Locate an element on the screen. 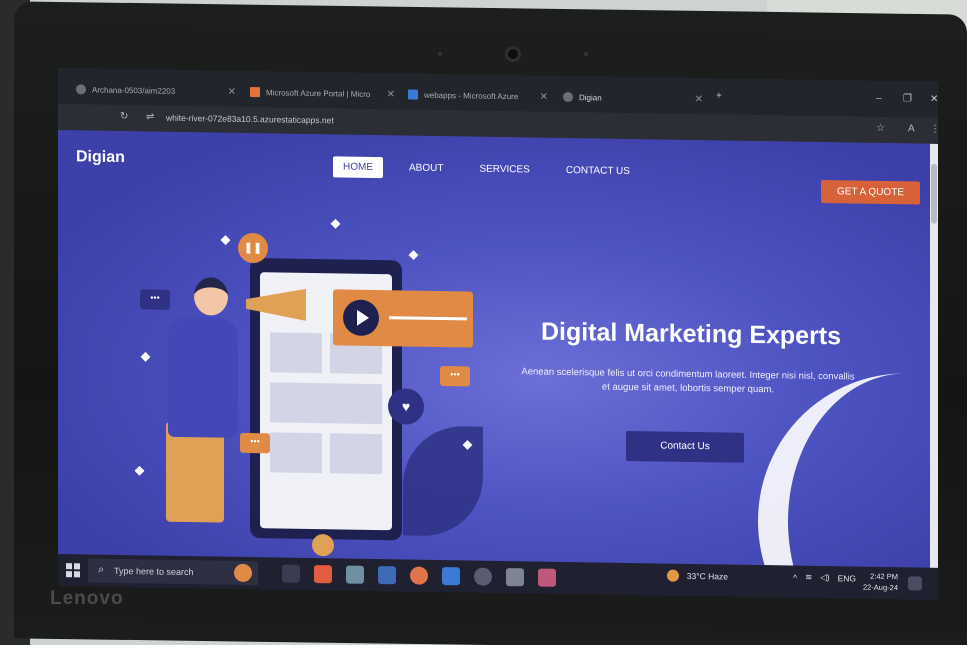 This screenshot has height=645, width=967. git-icon is located at coordinates (515, 577).